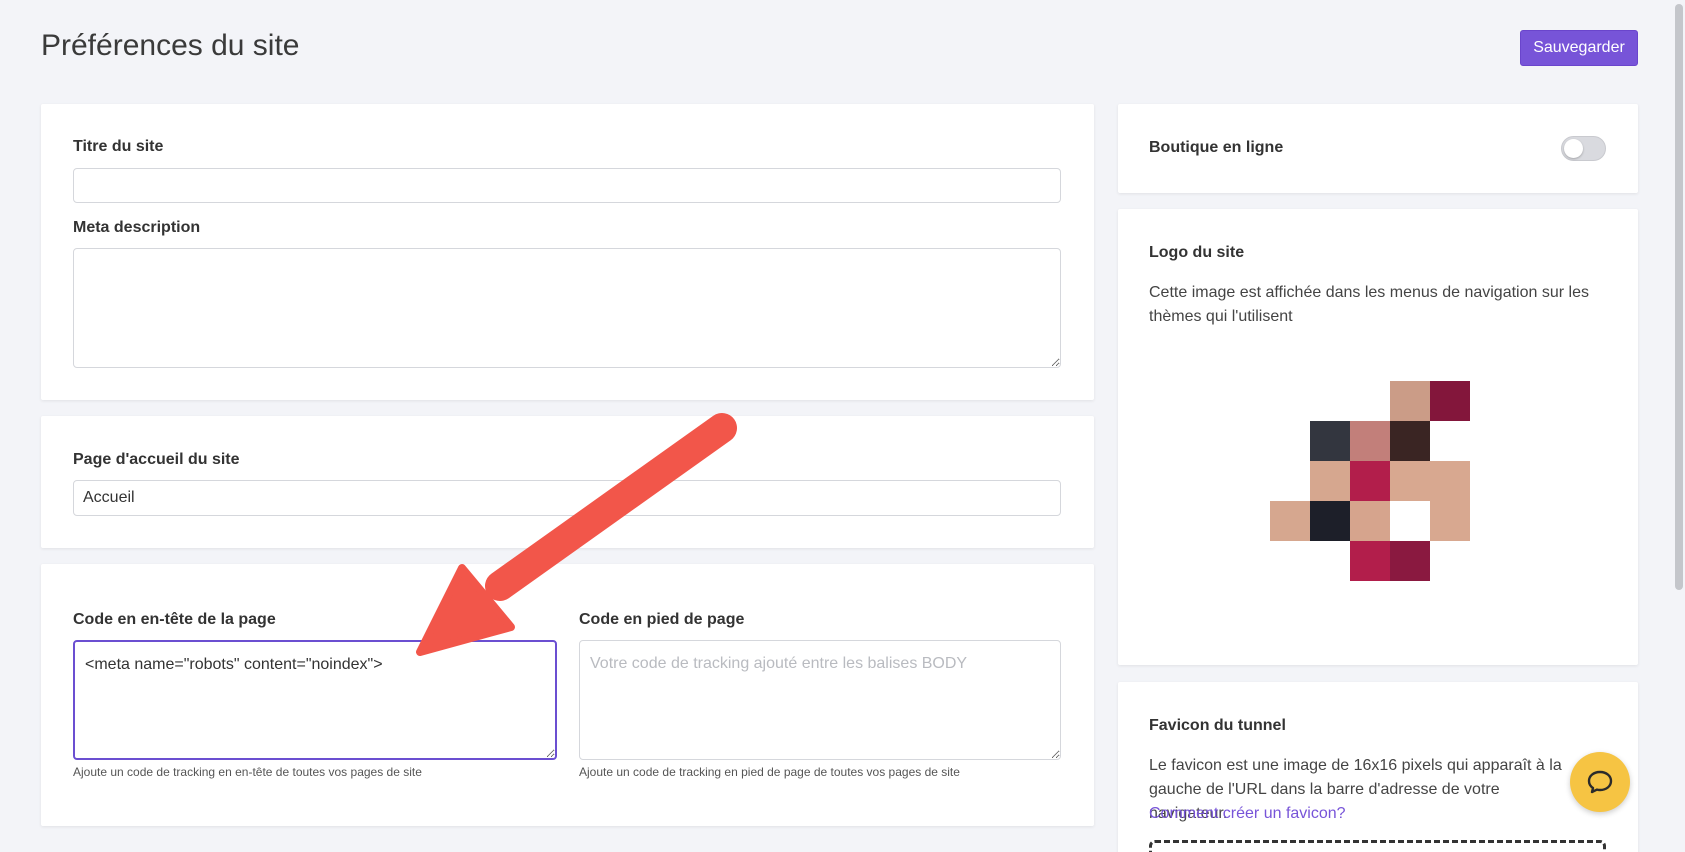 The image size is (1685, 852). What do you see at coordinates (1247, 814) in the screenshot?
I see `favicon-help-link: Comment créer un favicon?` at bounding box center [1247, 814].